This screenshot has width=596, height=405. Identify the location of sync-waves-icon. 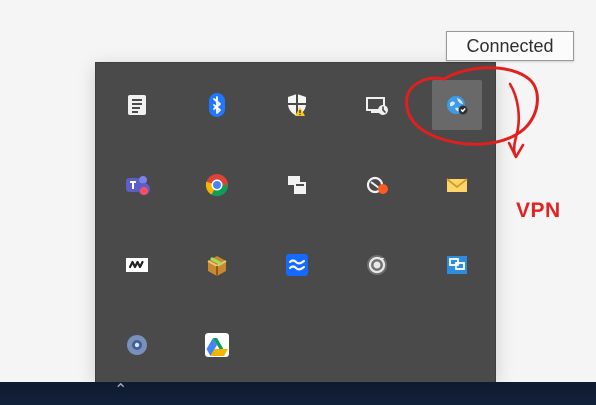
(297, 265).